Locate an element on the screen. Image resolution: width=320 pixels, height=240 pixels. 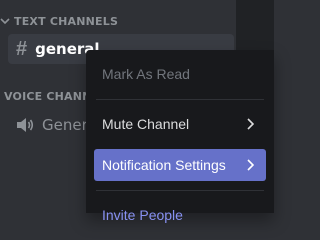
category-text-channels: TEXT CHANNELS is located at coordinates (105, 21).